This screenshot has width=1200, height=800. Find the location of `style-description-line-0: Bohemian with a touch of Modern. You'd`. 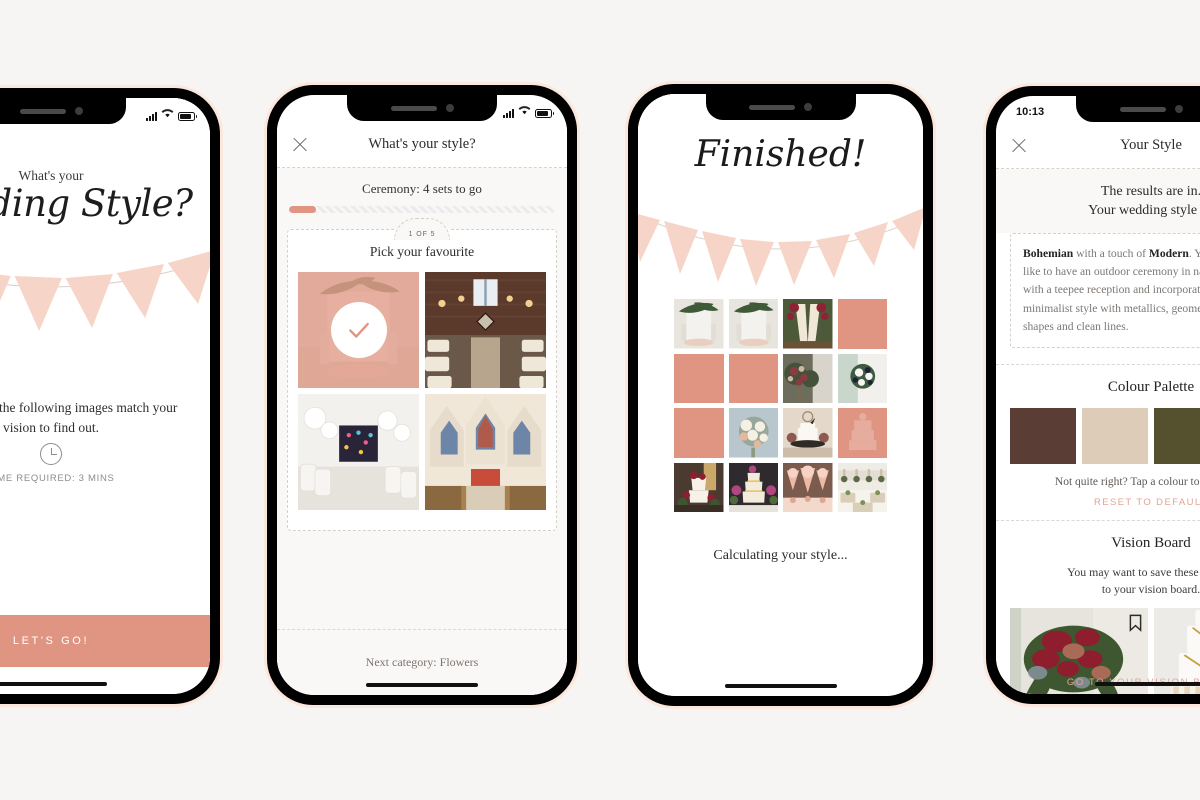

style-description-line-0: Bohemian with a touch of Modern. You'd is located at coordinates (1111, 254).